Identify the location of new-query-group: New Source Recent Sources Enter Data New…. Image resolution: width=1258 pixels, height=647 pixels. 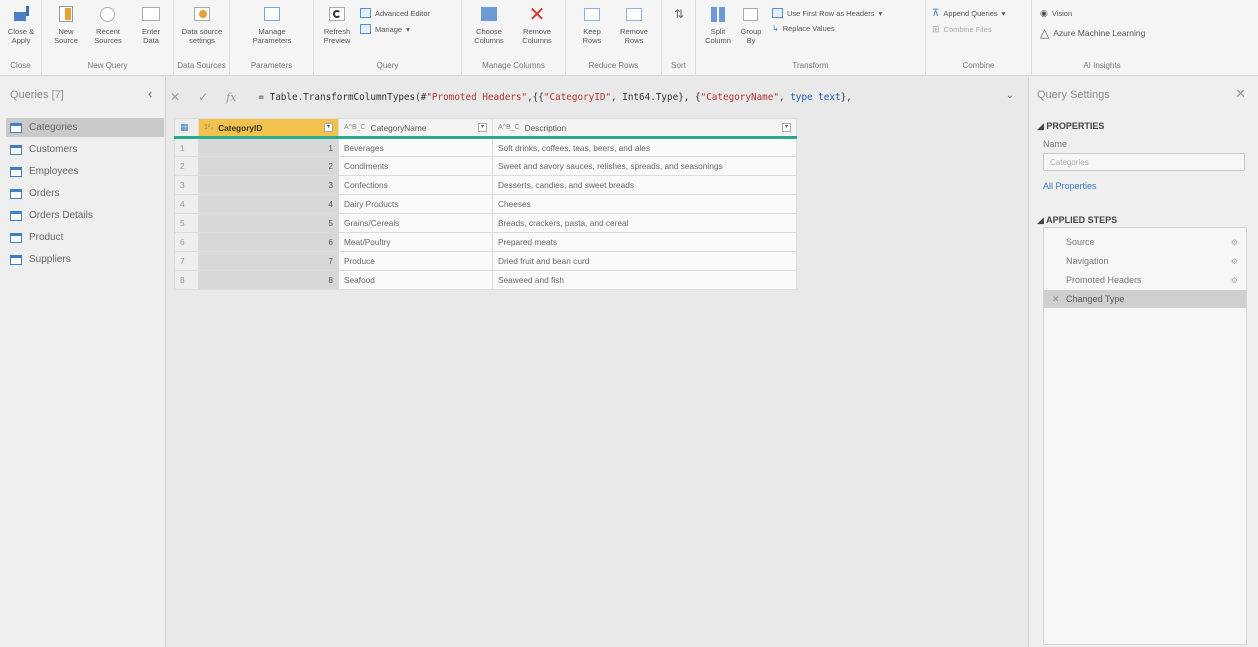
(108, 38).